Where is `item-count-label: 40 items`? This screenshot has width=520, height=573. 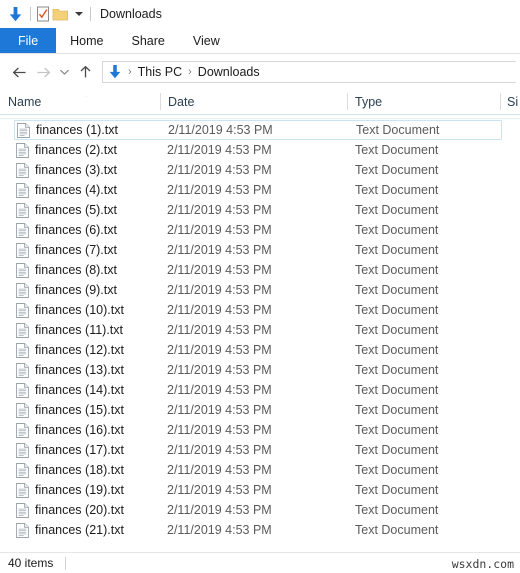
item-count-label: 40 items is located at coordinates (31, 563).